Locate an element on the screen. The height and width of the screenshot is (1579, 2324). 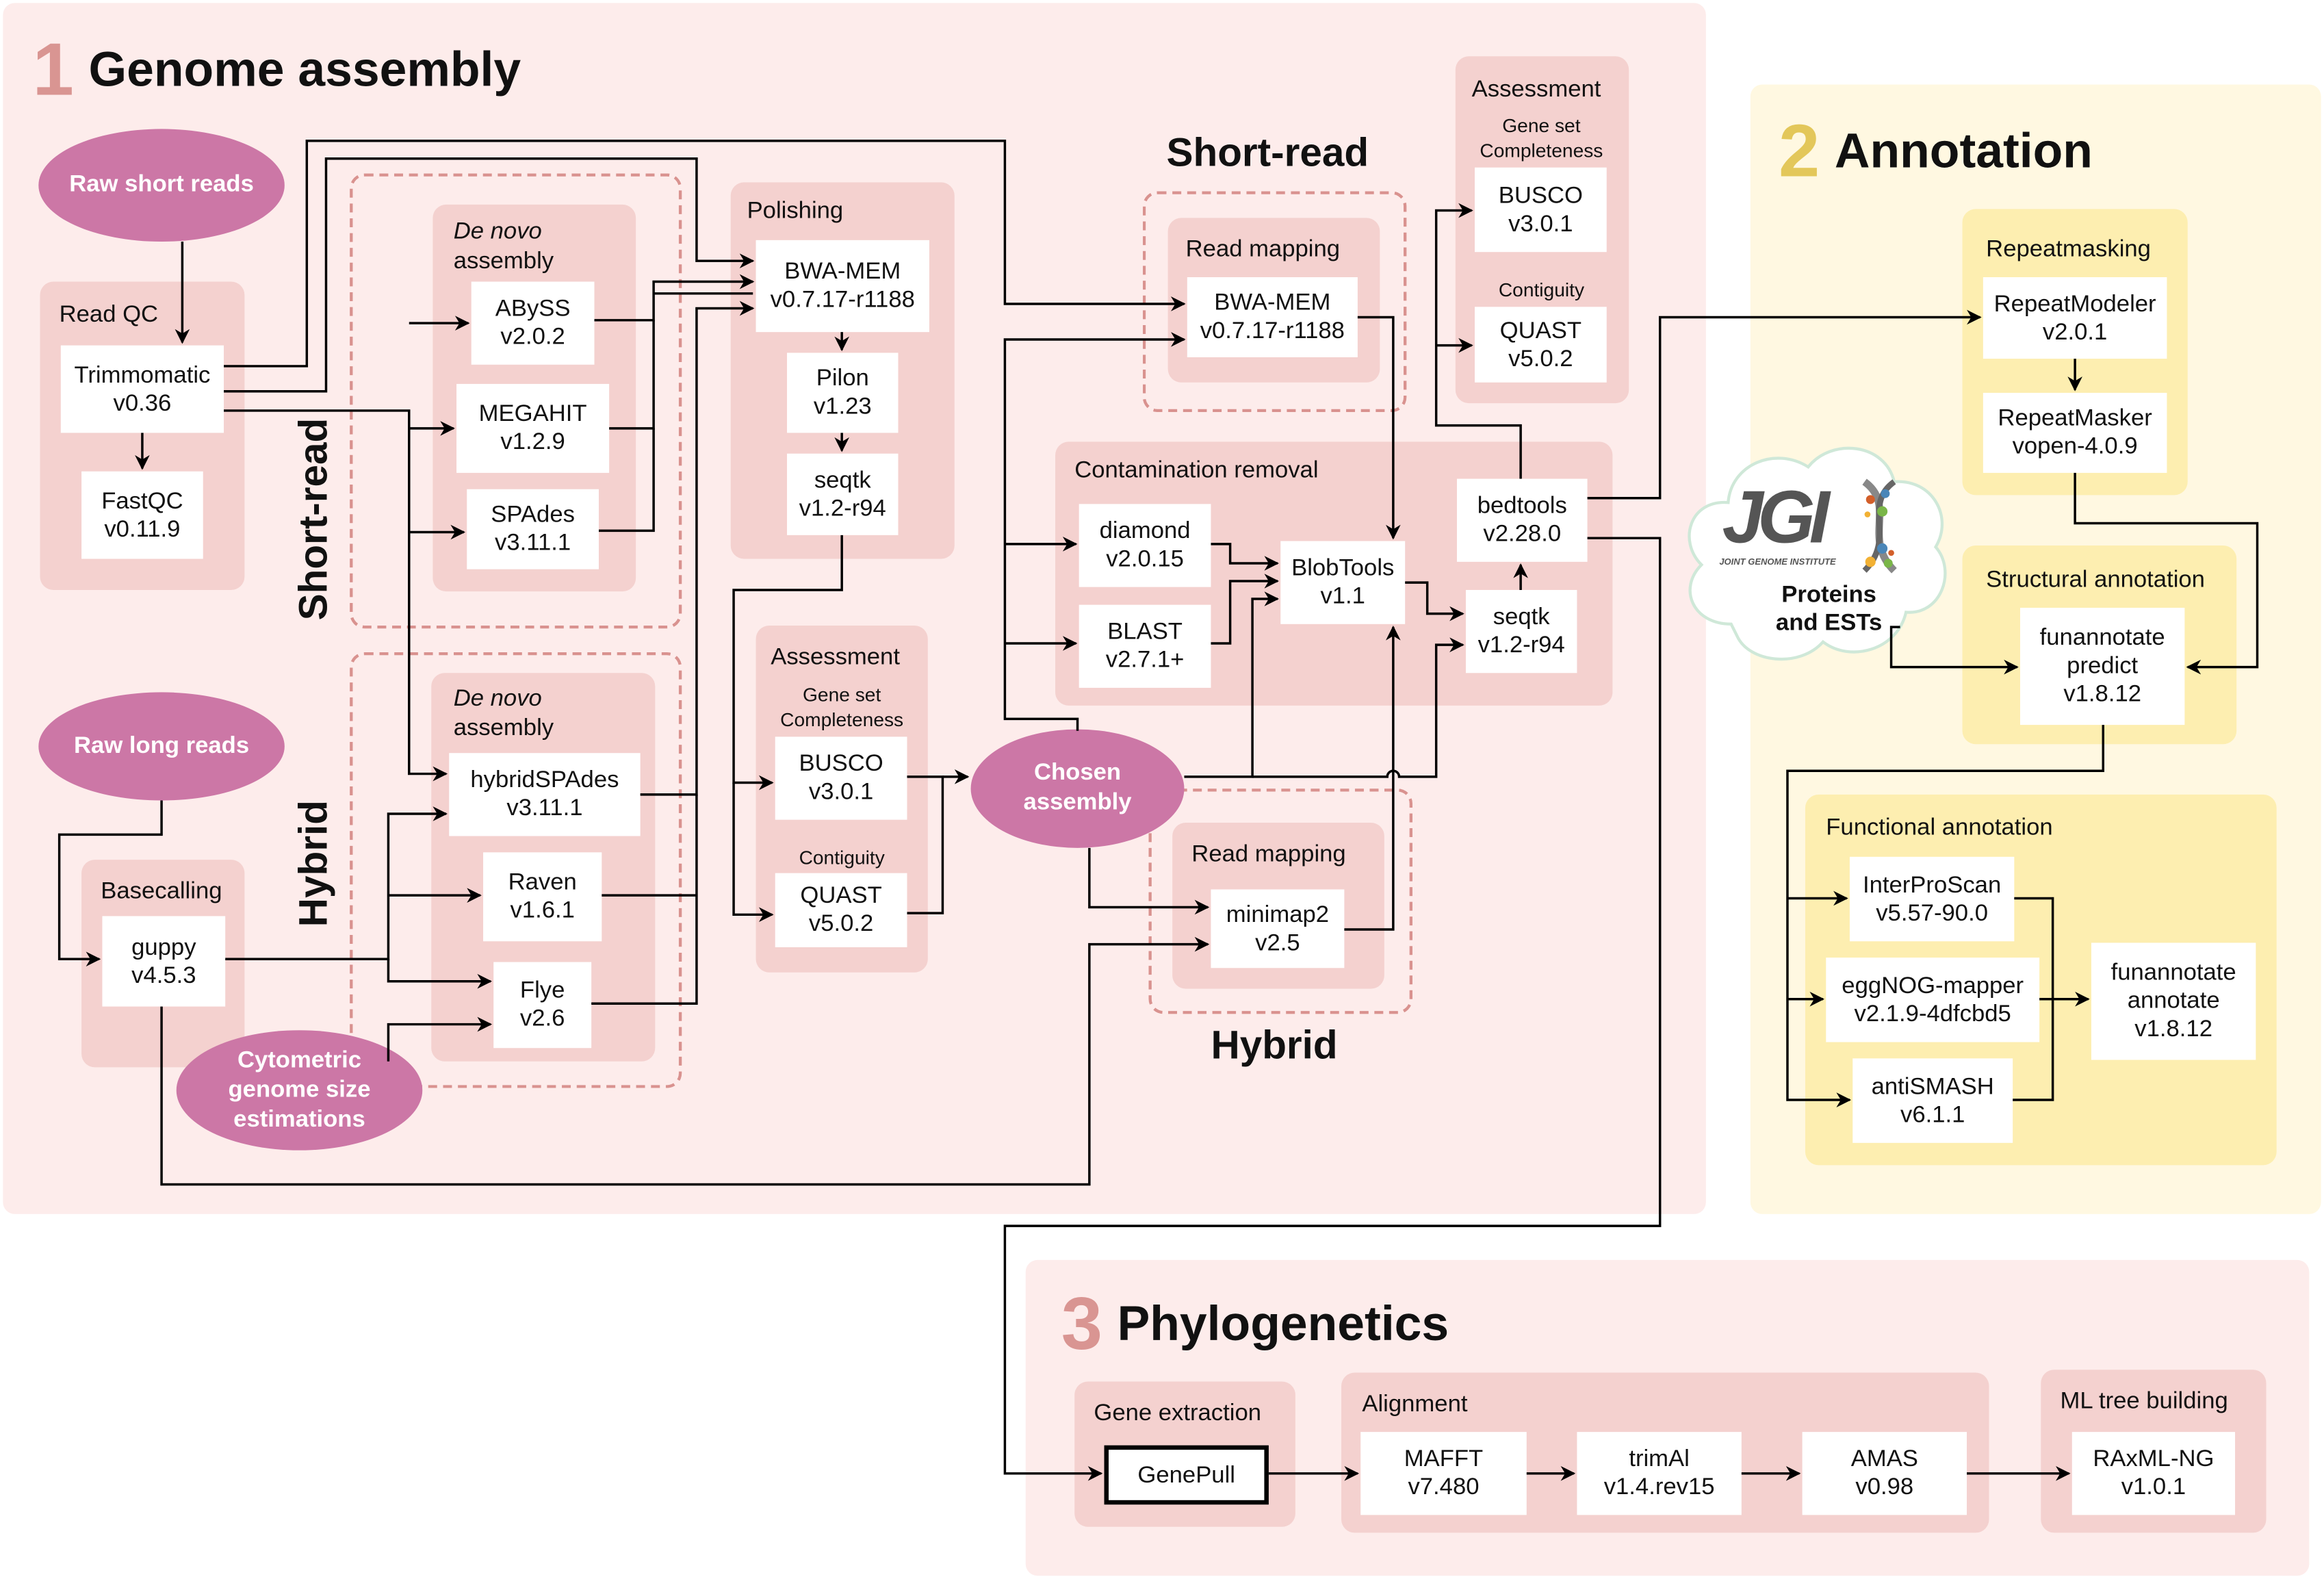
tool-name: Pilon is located at coordinates (842, 378).